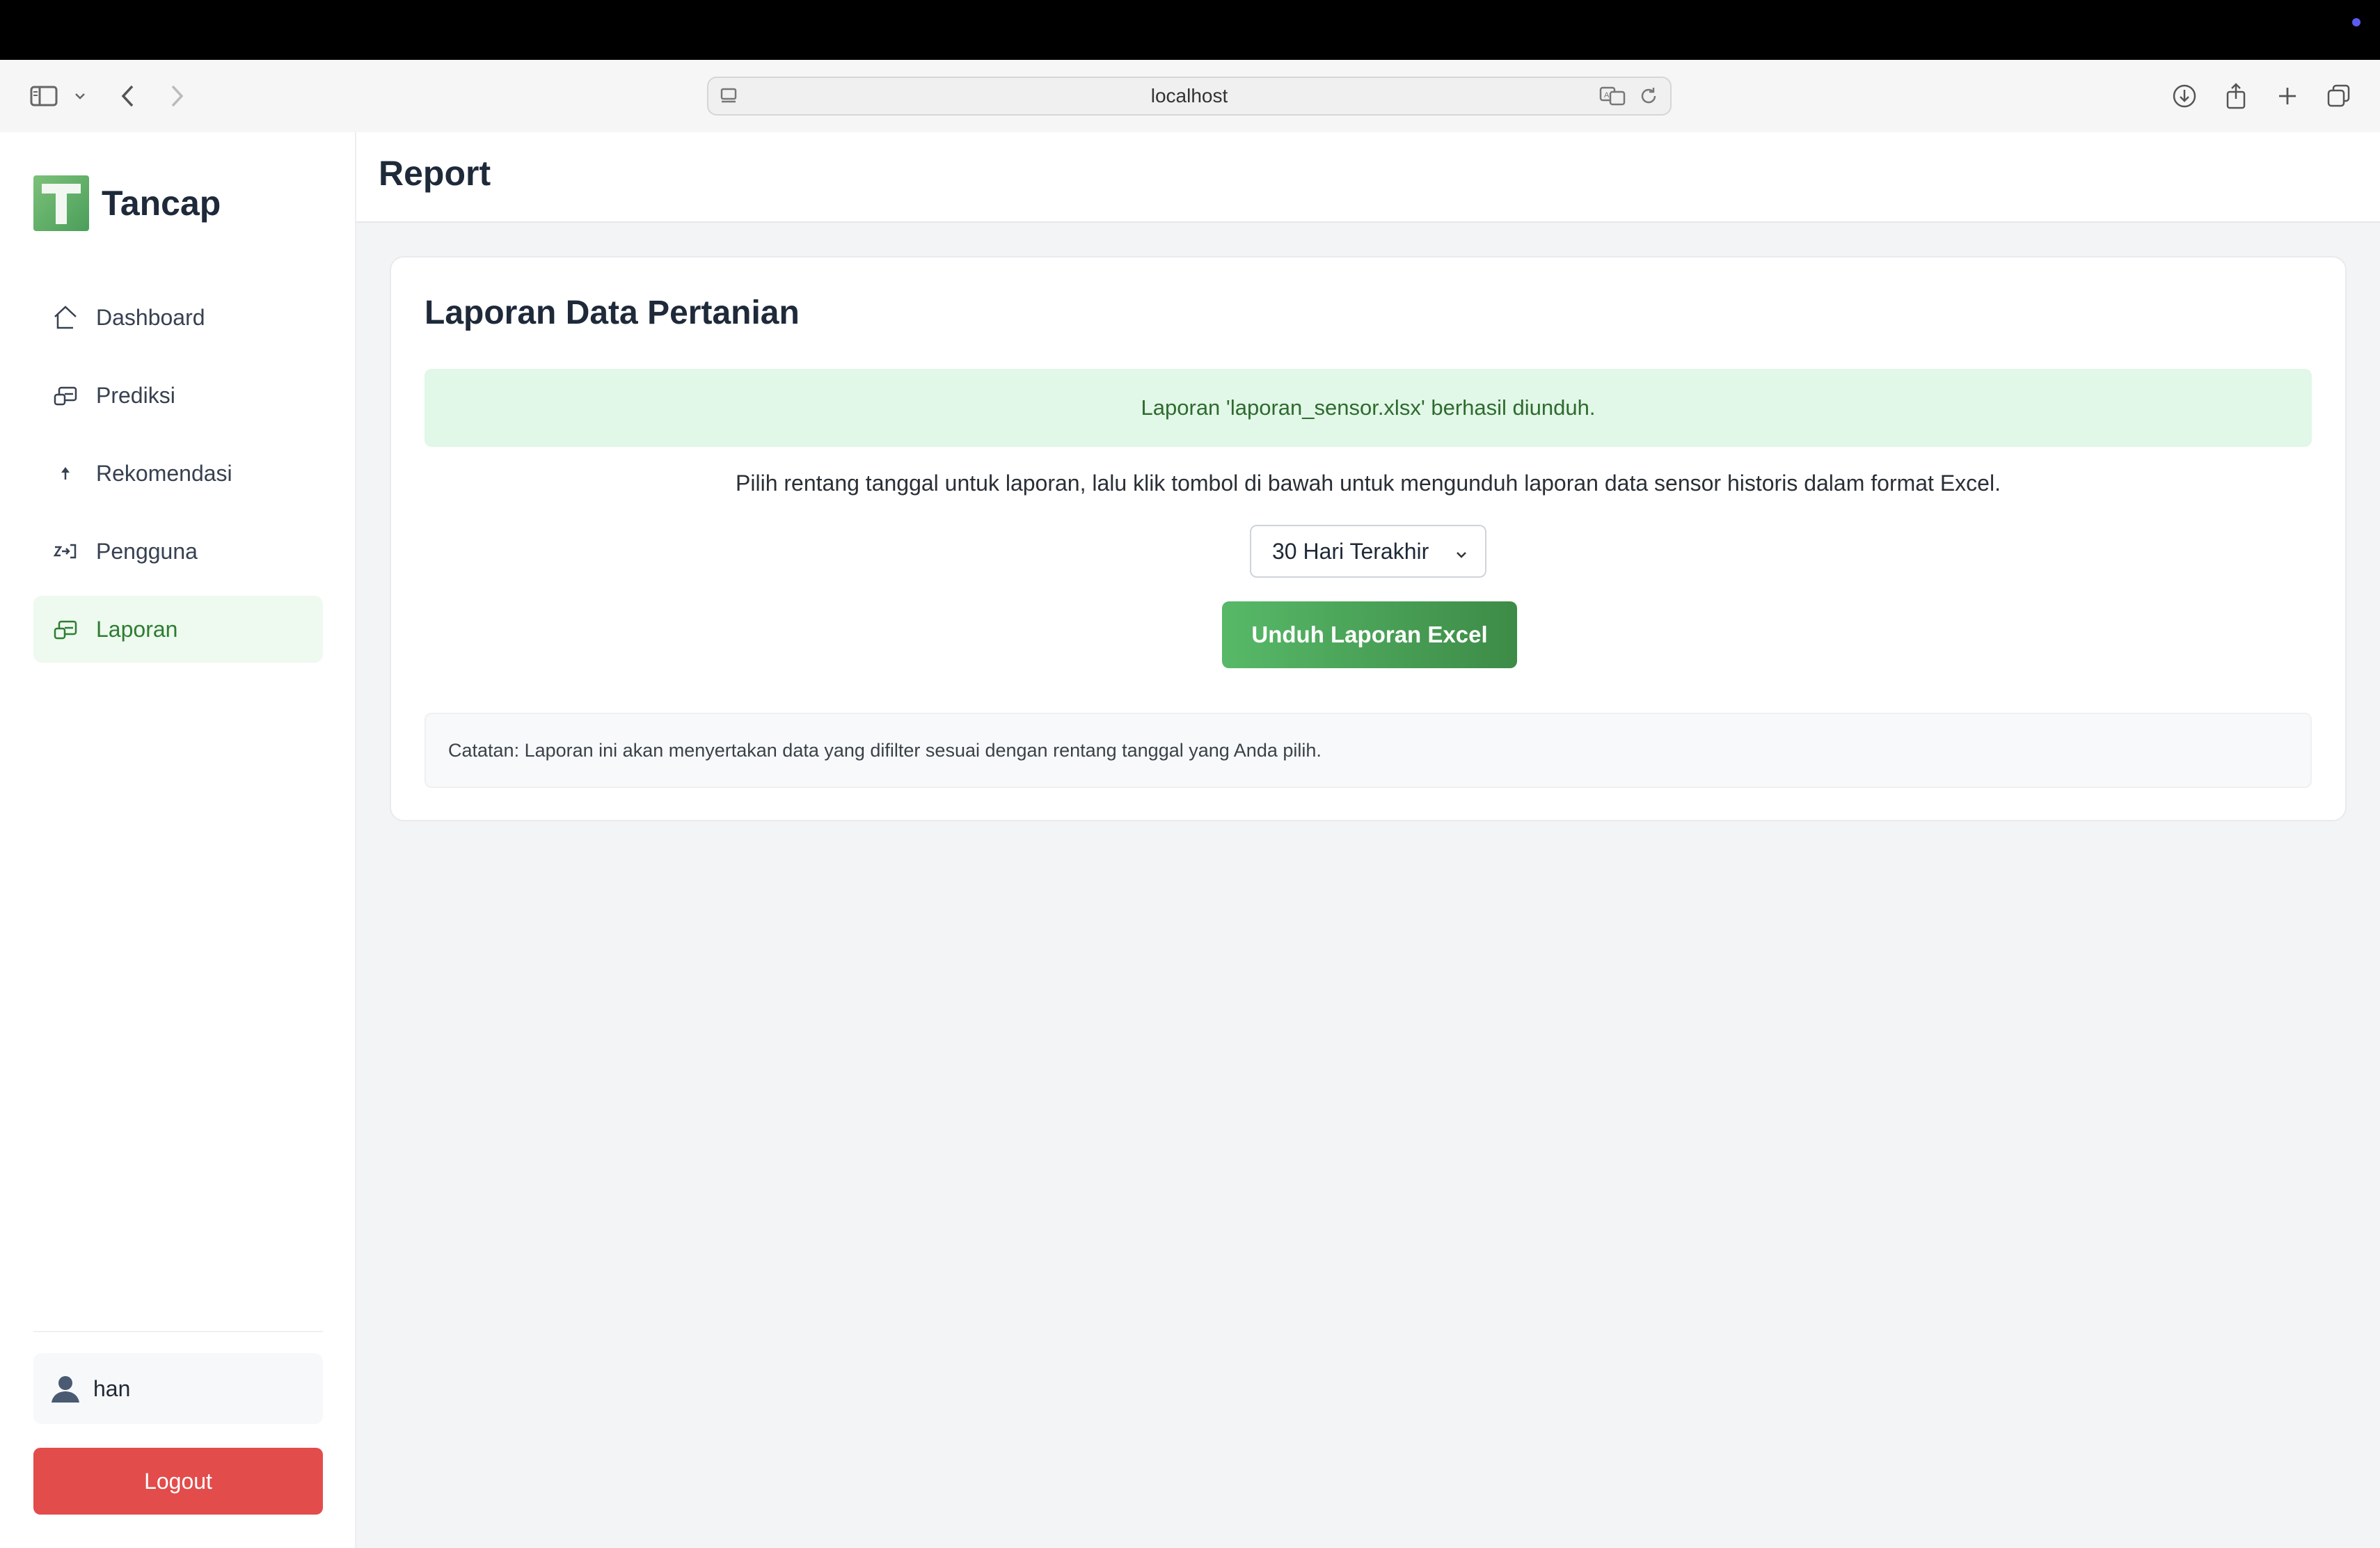  Describe the element at coordinates (65, 1388) in the screenshot. I see `user-avatar-icon` at that location.